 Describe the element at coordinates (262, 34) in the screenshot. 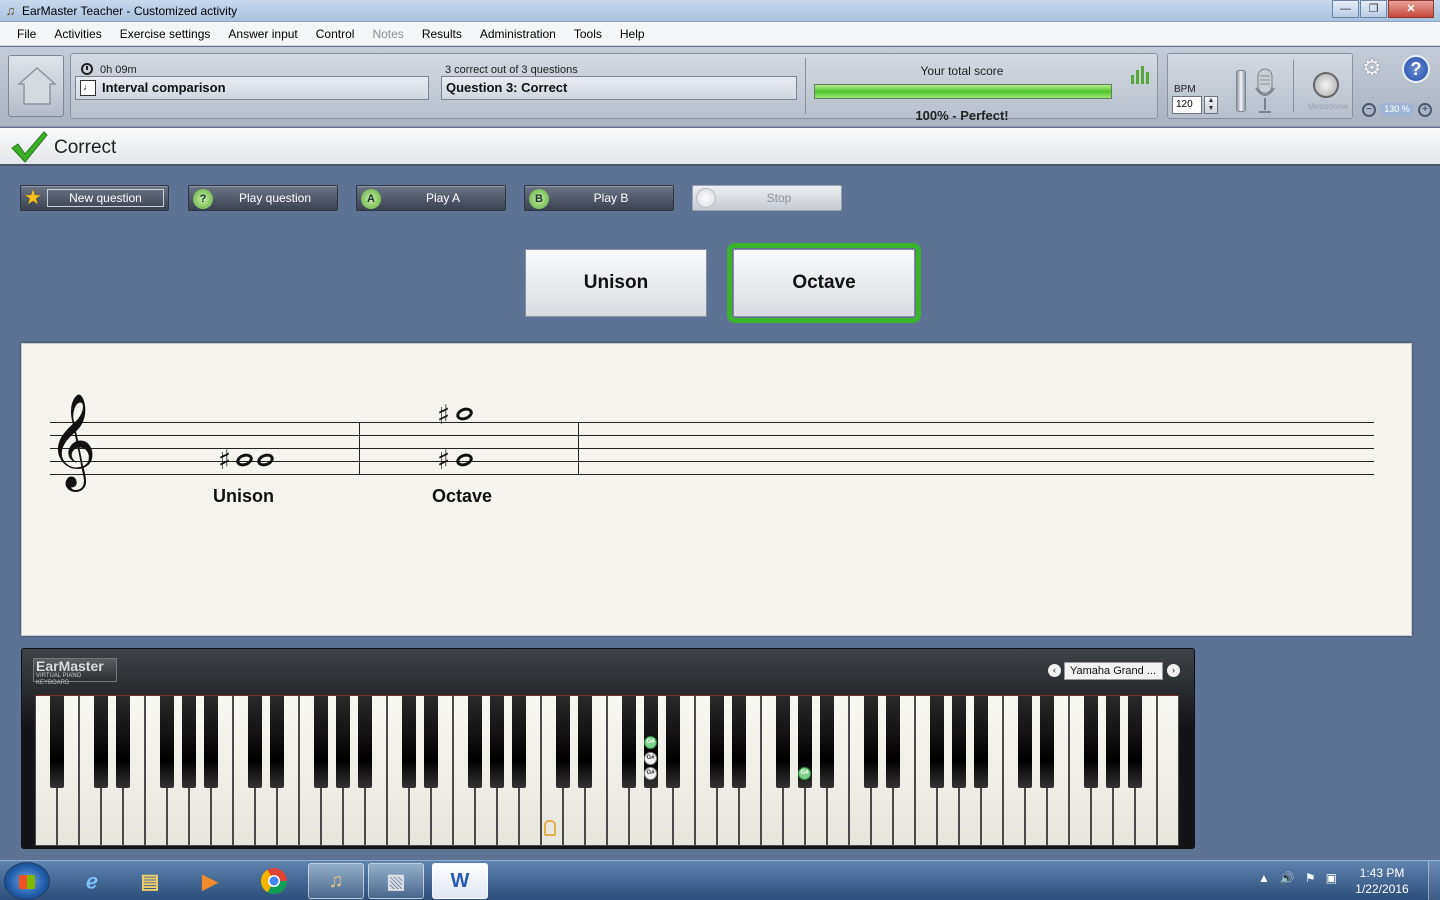

I see `menu-answer-input: Answer input` at that location.